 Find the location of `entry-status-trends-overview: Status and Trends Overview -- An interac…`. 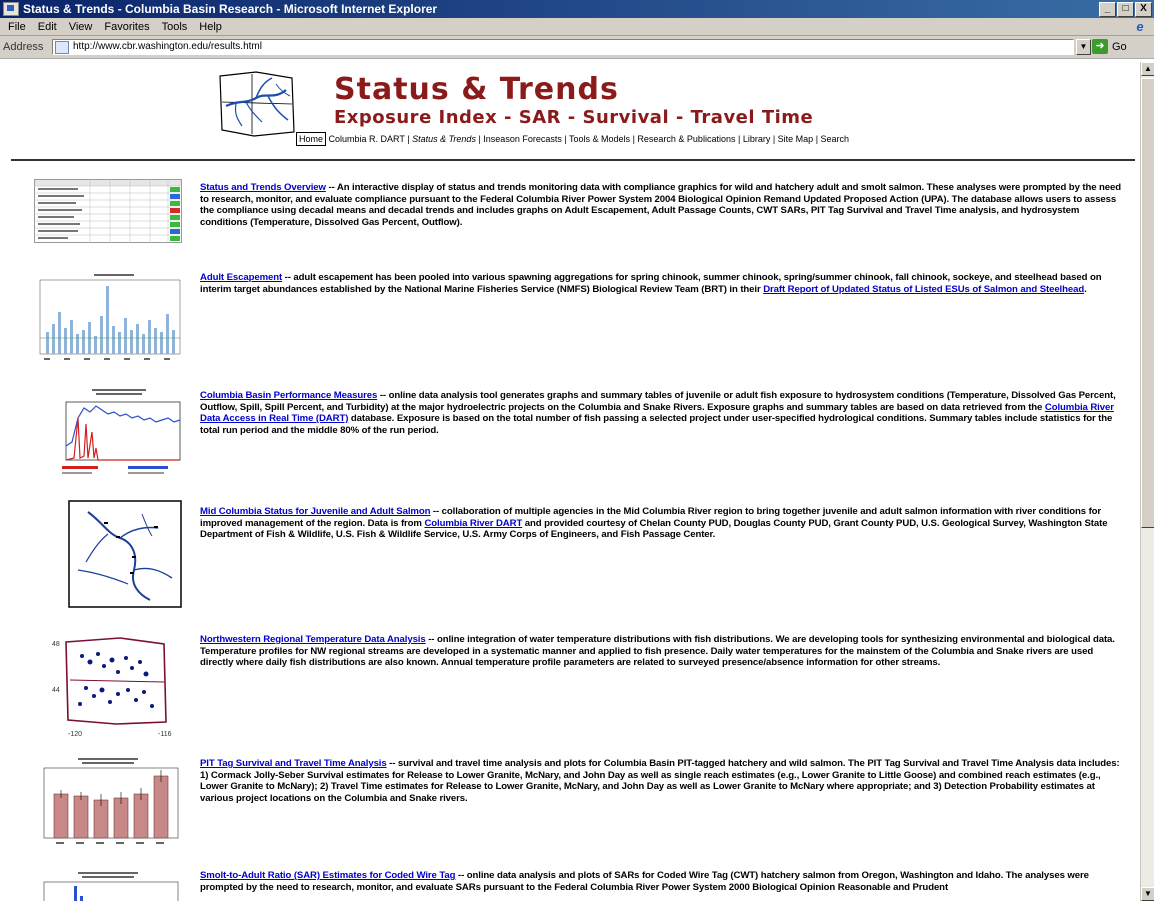

entry-status-trends-overview: Status and Trends Overview -- An interac… is located at coordinates (664, 205).